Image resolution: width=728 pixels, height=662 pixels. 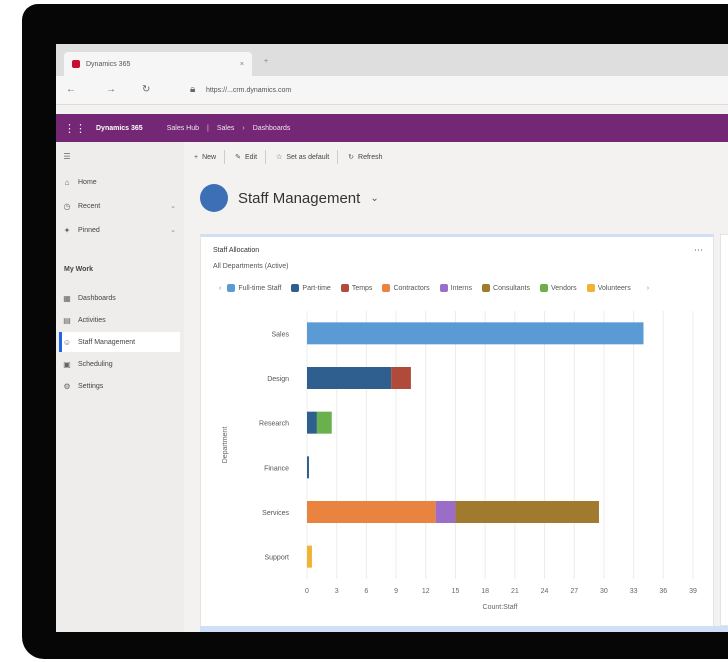 What do you see at coordinates (724, 430) in the screenshot?
I see `secondary-card` at bounding box center [724, 430].